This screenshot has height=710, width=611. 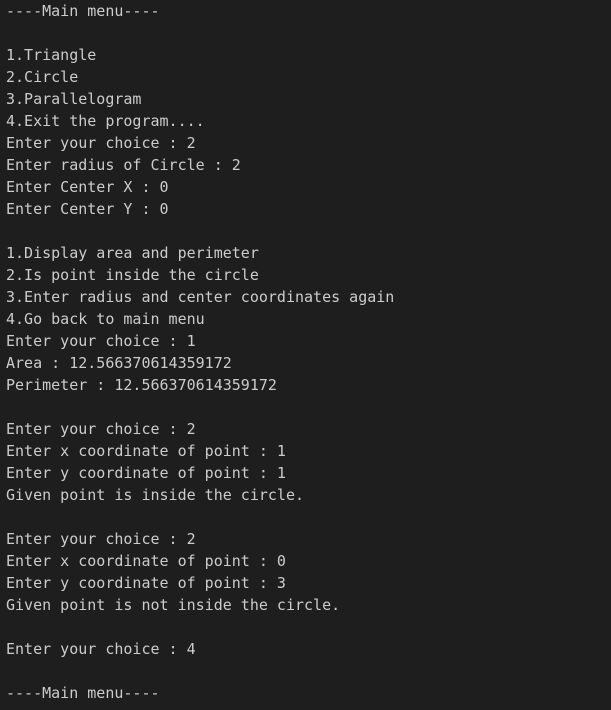 I want to click on menu-option-line: 1.Triangle, so click(x=51, y=55).